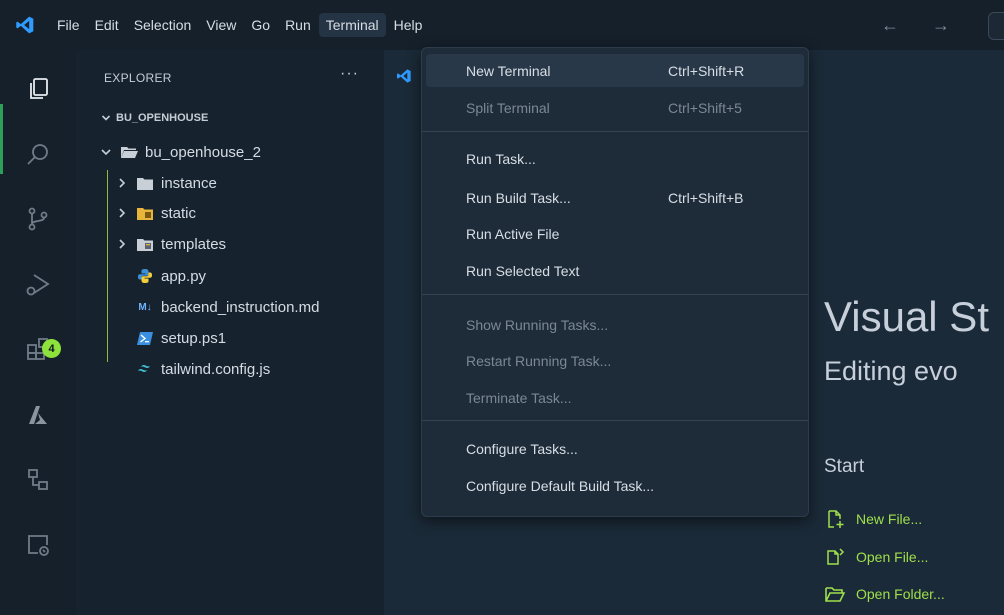  I want to click on tree-item-label: backend_instruction.md, so click(240, 307).